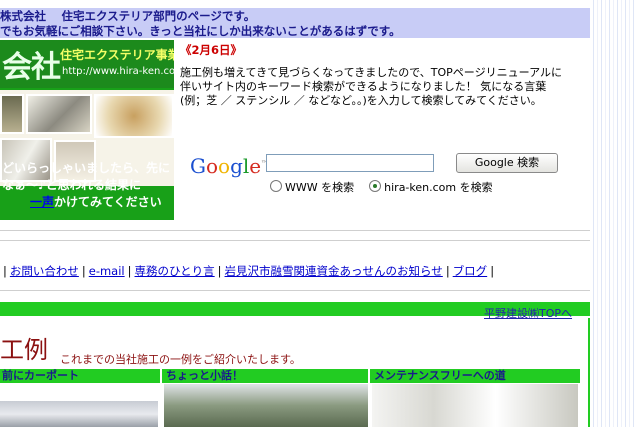 This screenshot has width=636, height=427. Describe the element at coordinates (507, 163) in the screenshot. I see `google-search-button: Google 検索` at that location.